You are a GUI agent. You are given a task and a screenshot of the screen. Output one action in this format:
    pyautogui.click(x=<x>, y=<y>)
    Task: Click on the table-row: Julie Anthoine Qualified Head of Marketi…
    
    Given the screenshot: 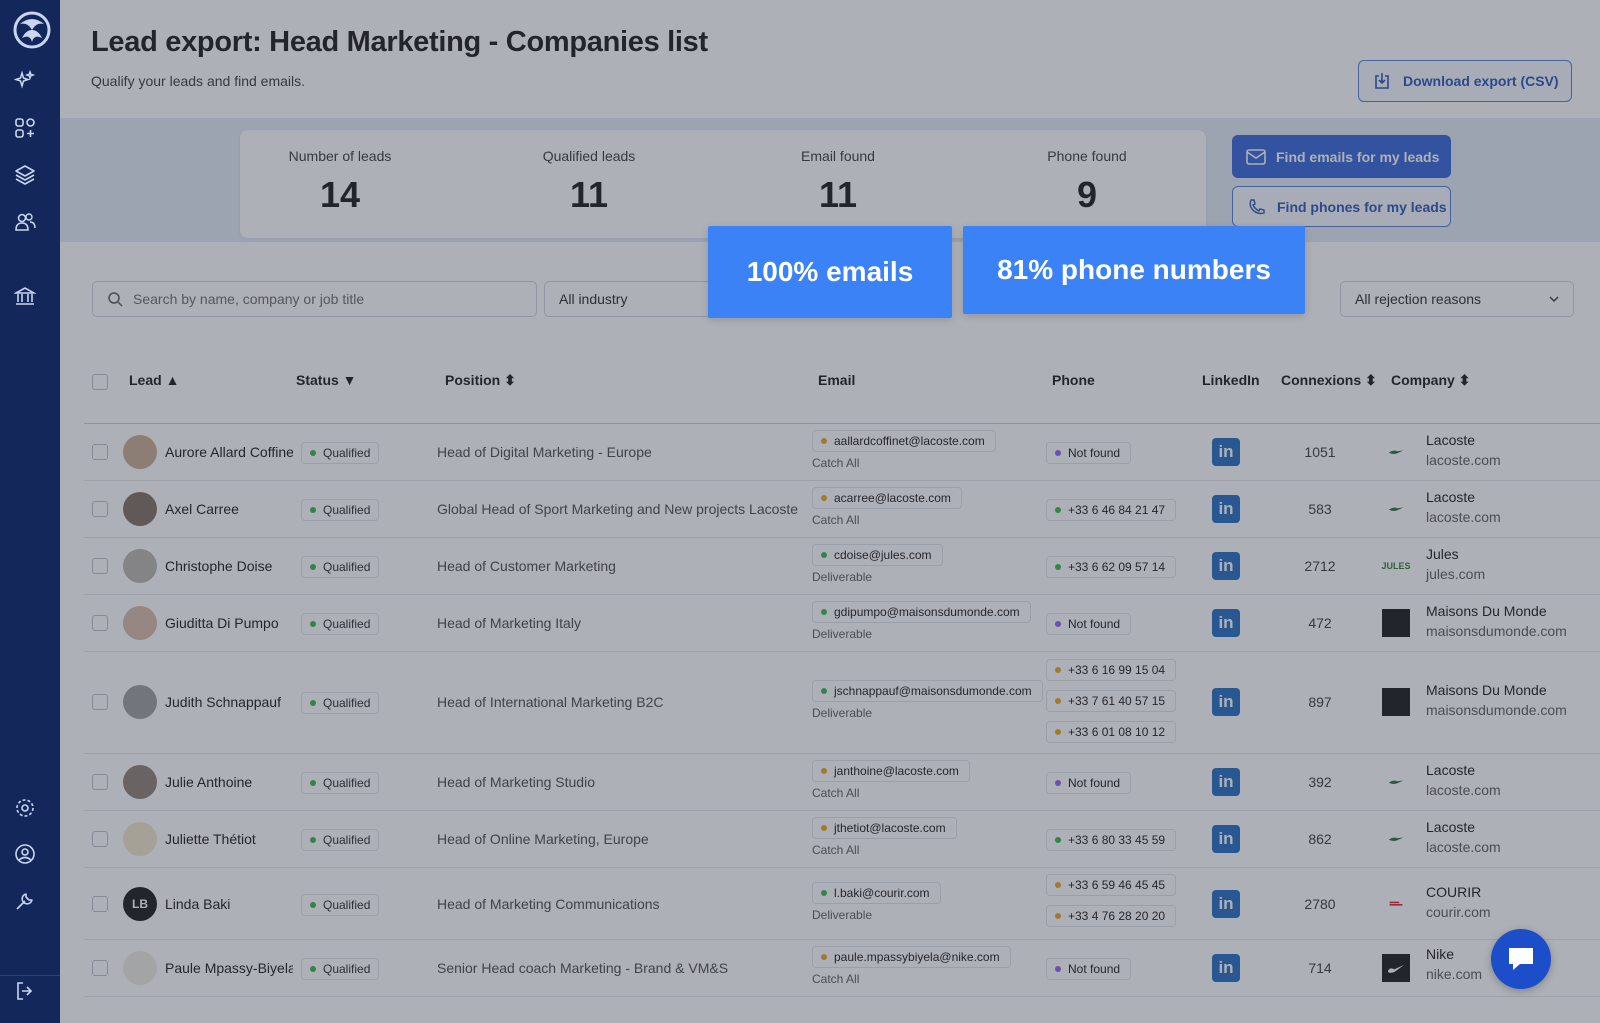 What is the action you would take?
    pyautogui.click(x=842, y=782)
    